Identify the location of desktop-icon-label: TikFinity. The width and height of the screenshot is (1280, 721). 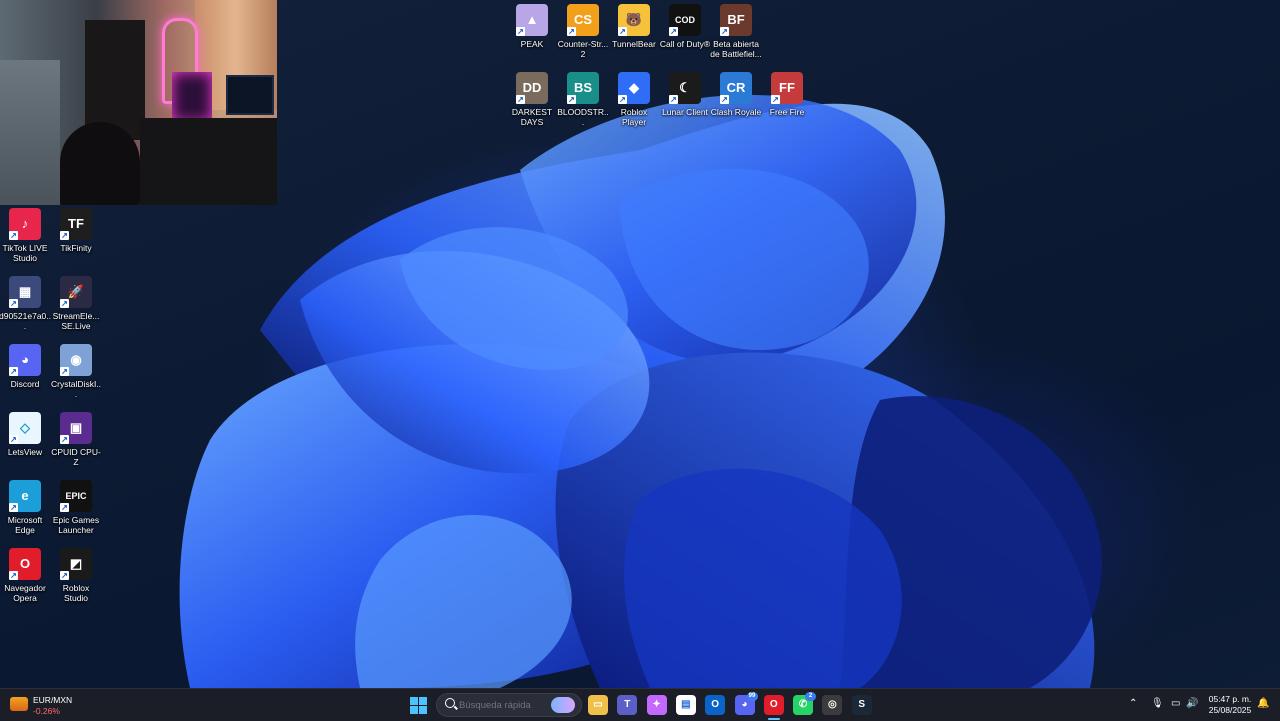
(76, 248).